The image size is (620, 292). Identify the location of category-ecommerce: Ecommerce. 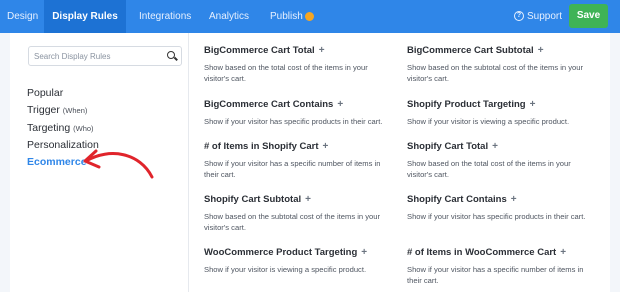
(57, 162).